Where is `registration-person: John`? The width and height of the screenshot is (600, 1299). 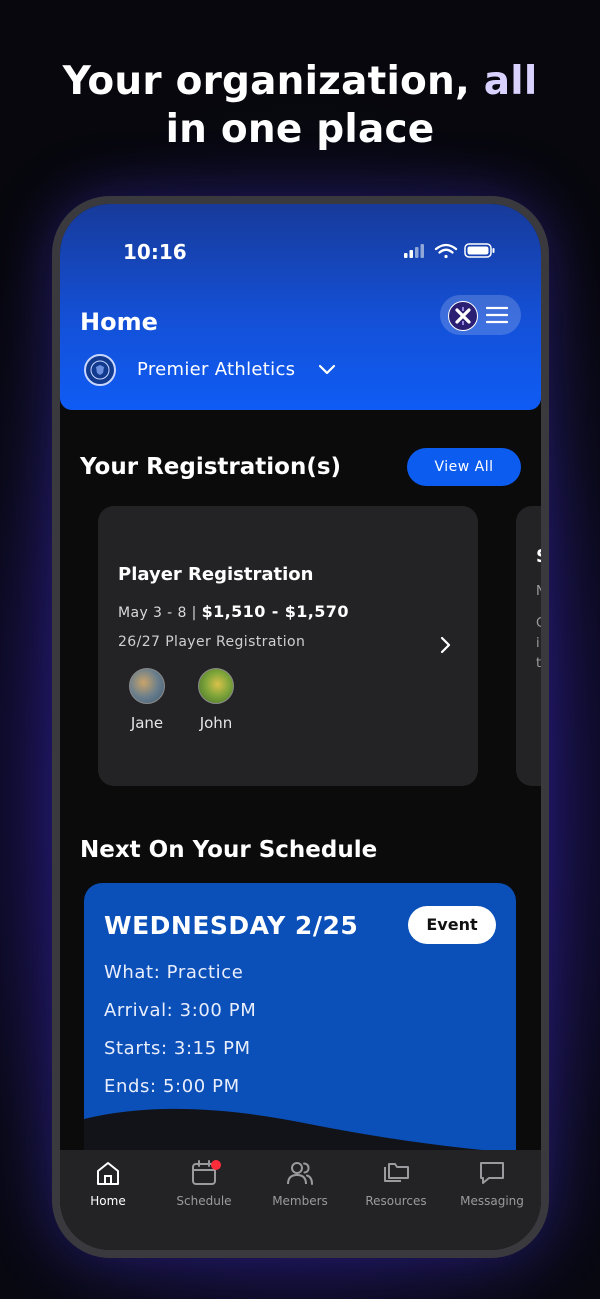 registration-person: John is located at coordinates (216, 700).